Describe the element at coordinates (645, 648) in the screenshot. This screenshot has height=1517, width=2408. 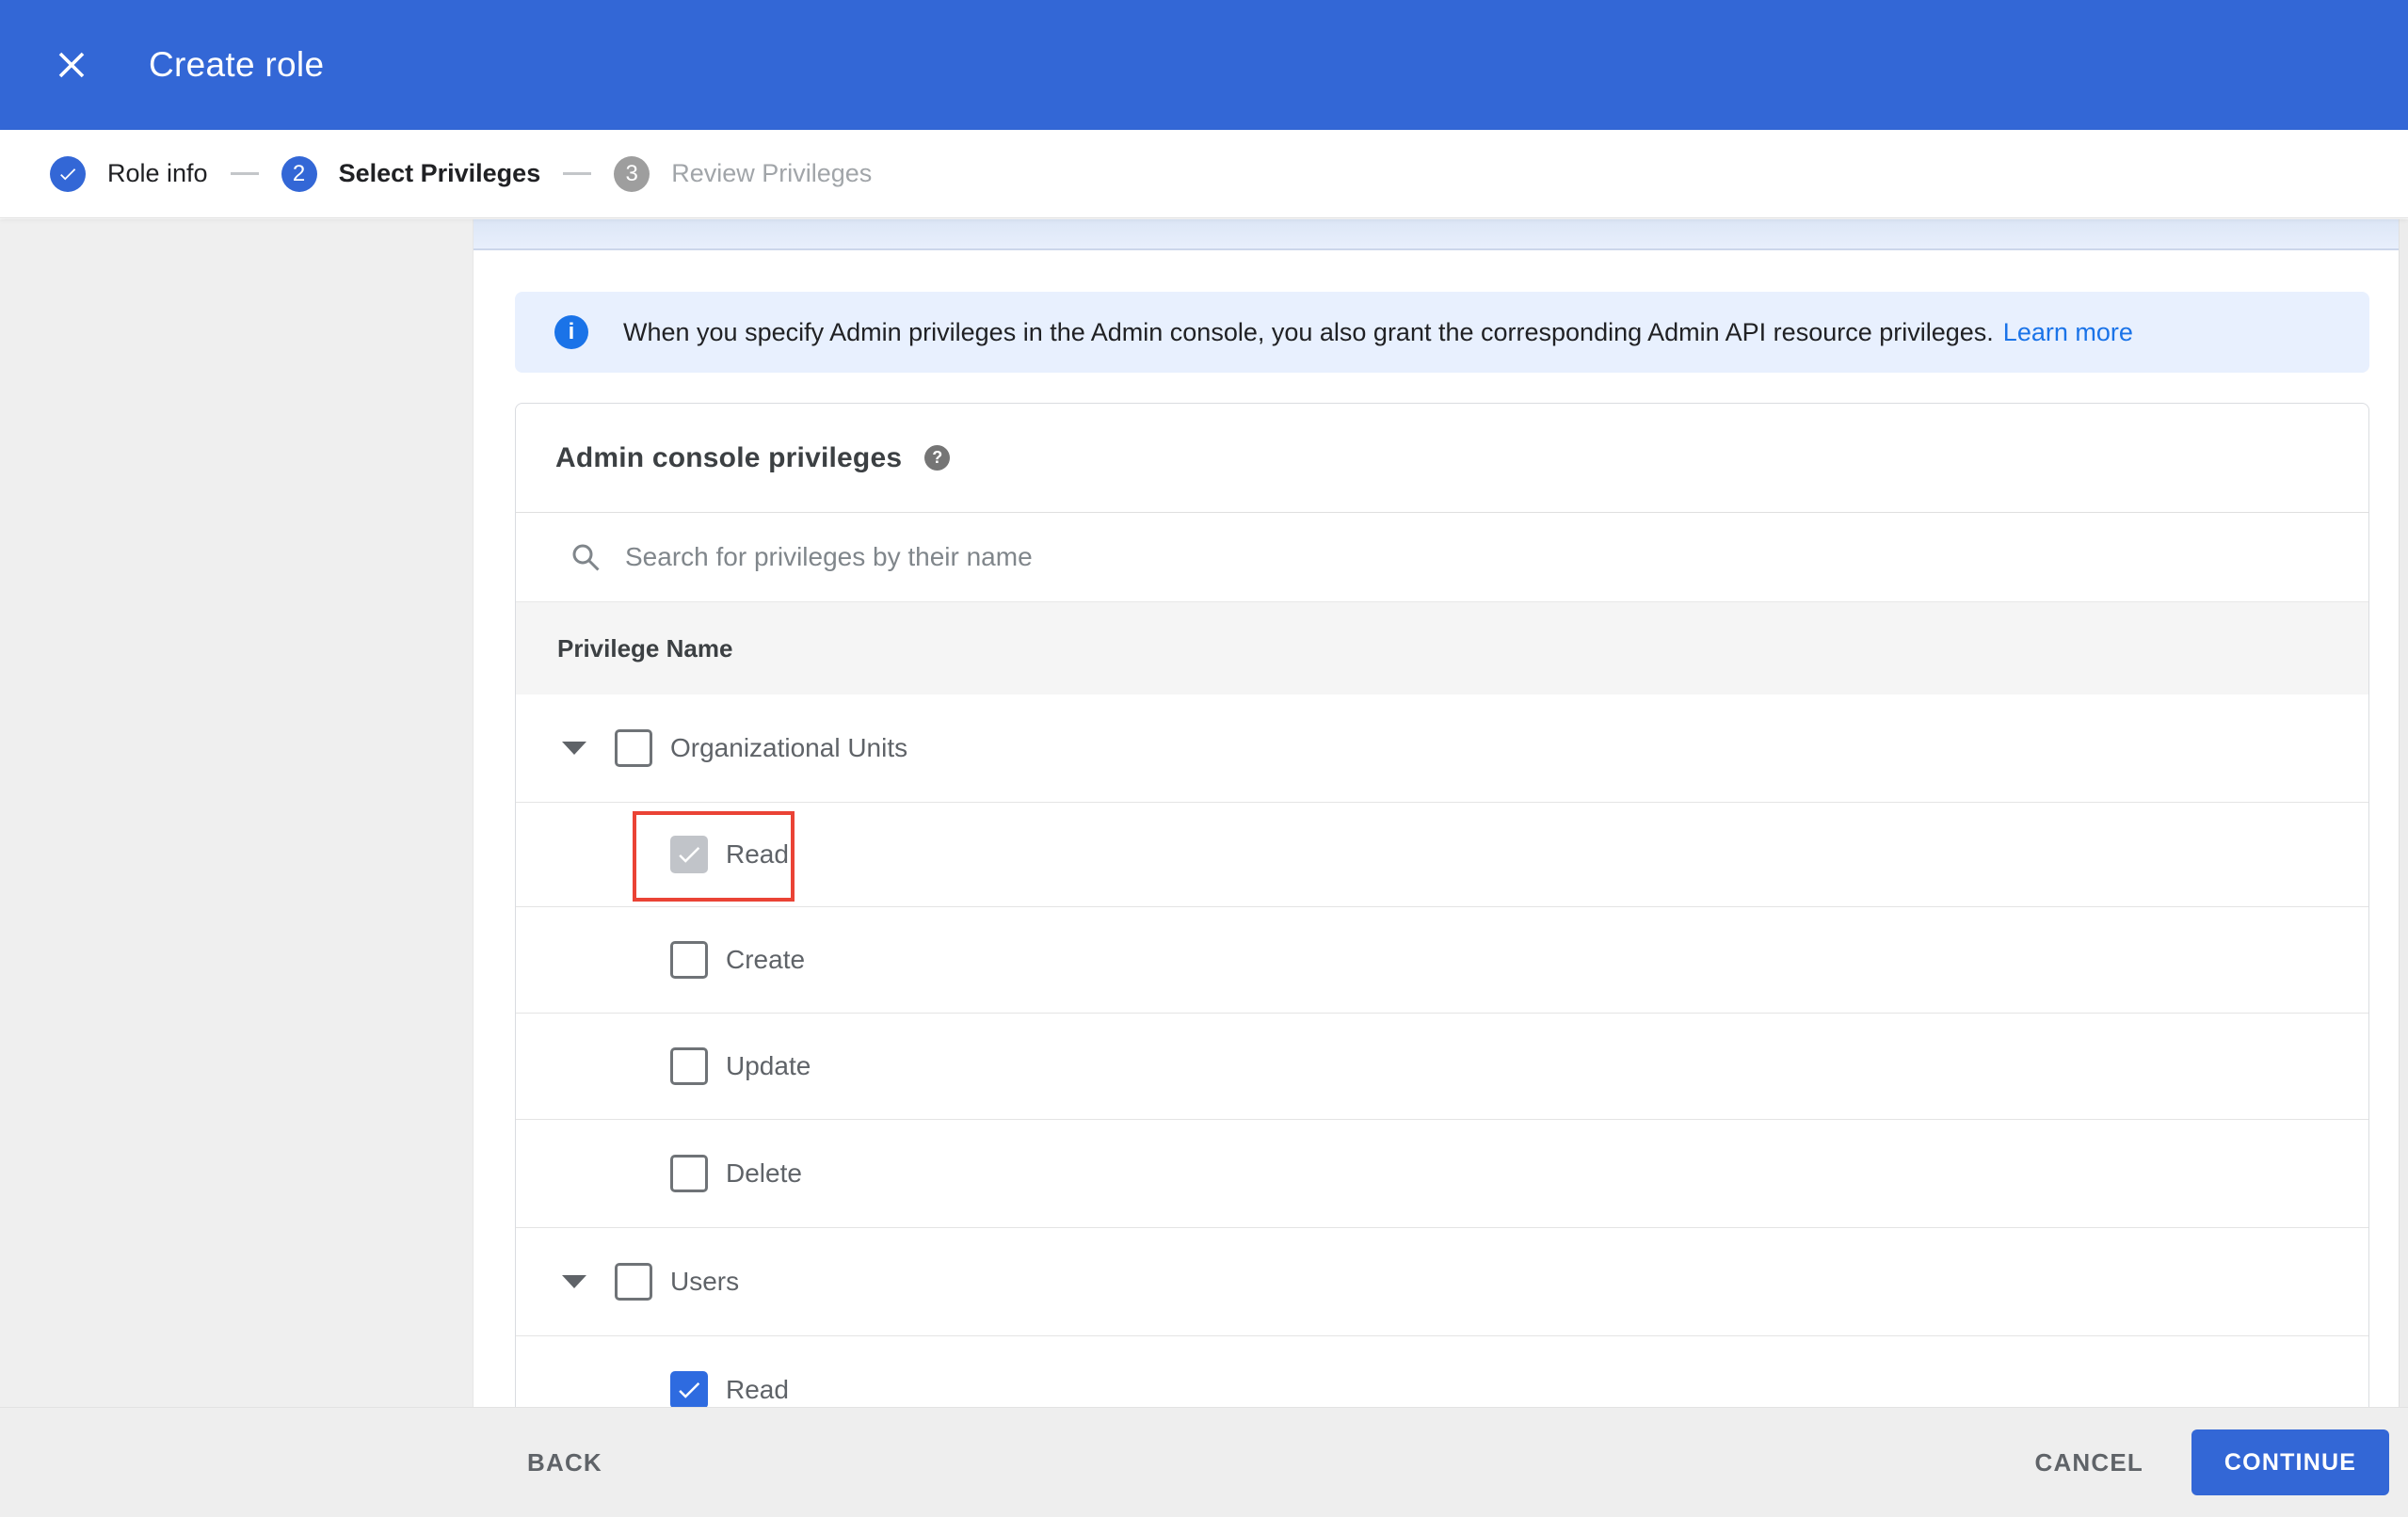
I see `column-header-label: Privilege Name` at that location.